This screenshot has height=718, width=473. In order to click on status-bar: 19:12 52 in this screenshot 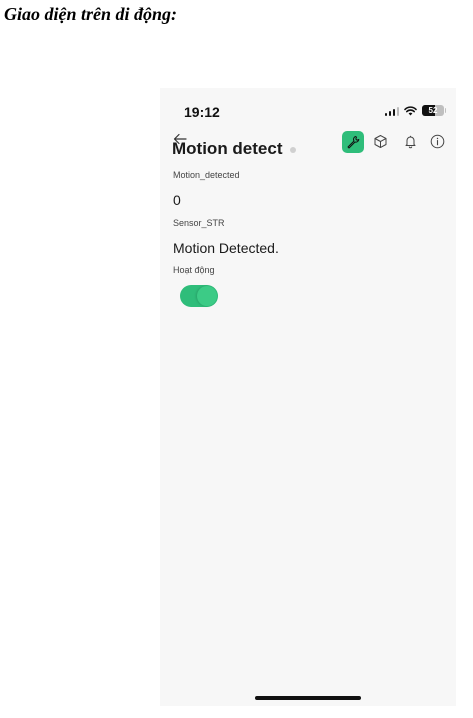, I will do `click(308, 110)`.